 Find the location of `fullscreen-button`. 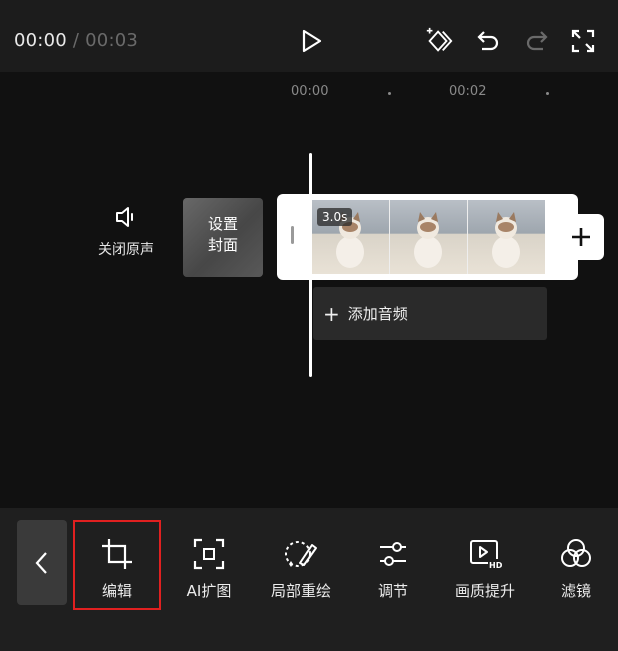

fullscreen-button is located at coordinates (583, 41).